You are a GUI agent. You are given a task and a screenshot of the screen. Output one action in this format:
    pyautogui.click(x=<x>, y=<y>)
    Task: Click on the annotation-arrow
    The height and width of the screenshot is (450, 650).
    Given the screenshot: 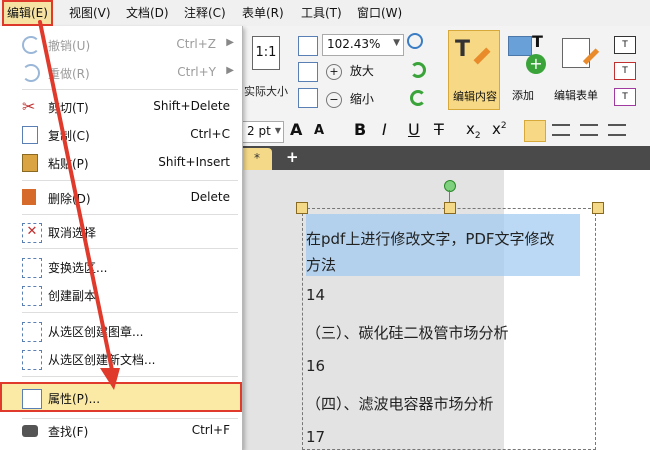 What is the action you would take?
    pyautogui.click(x=79, y=205)
    